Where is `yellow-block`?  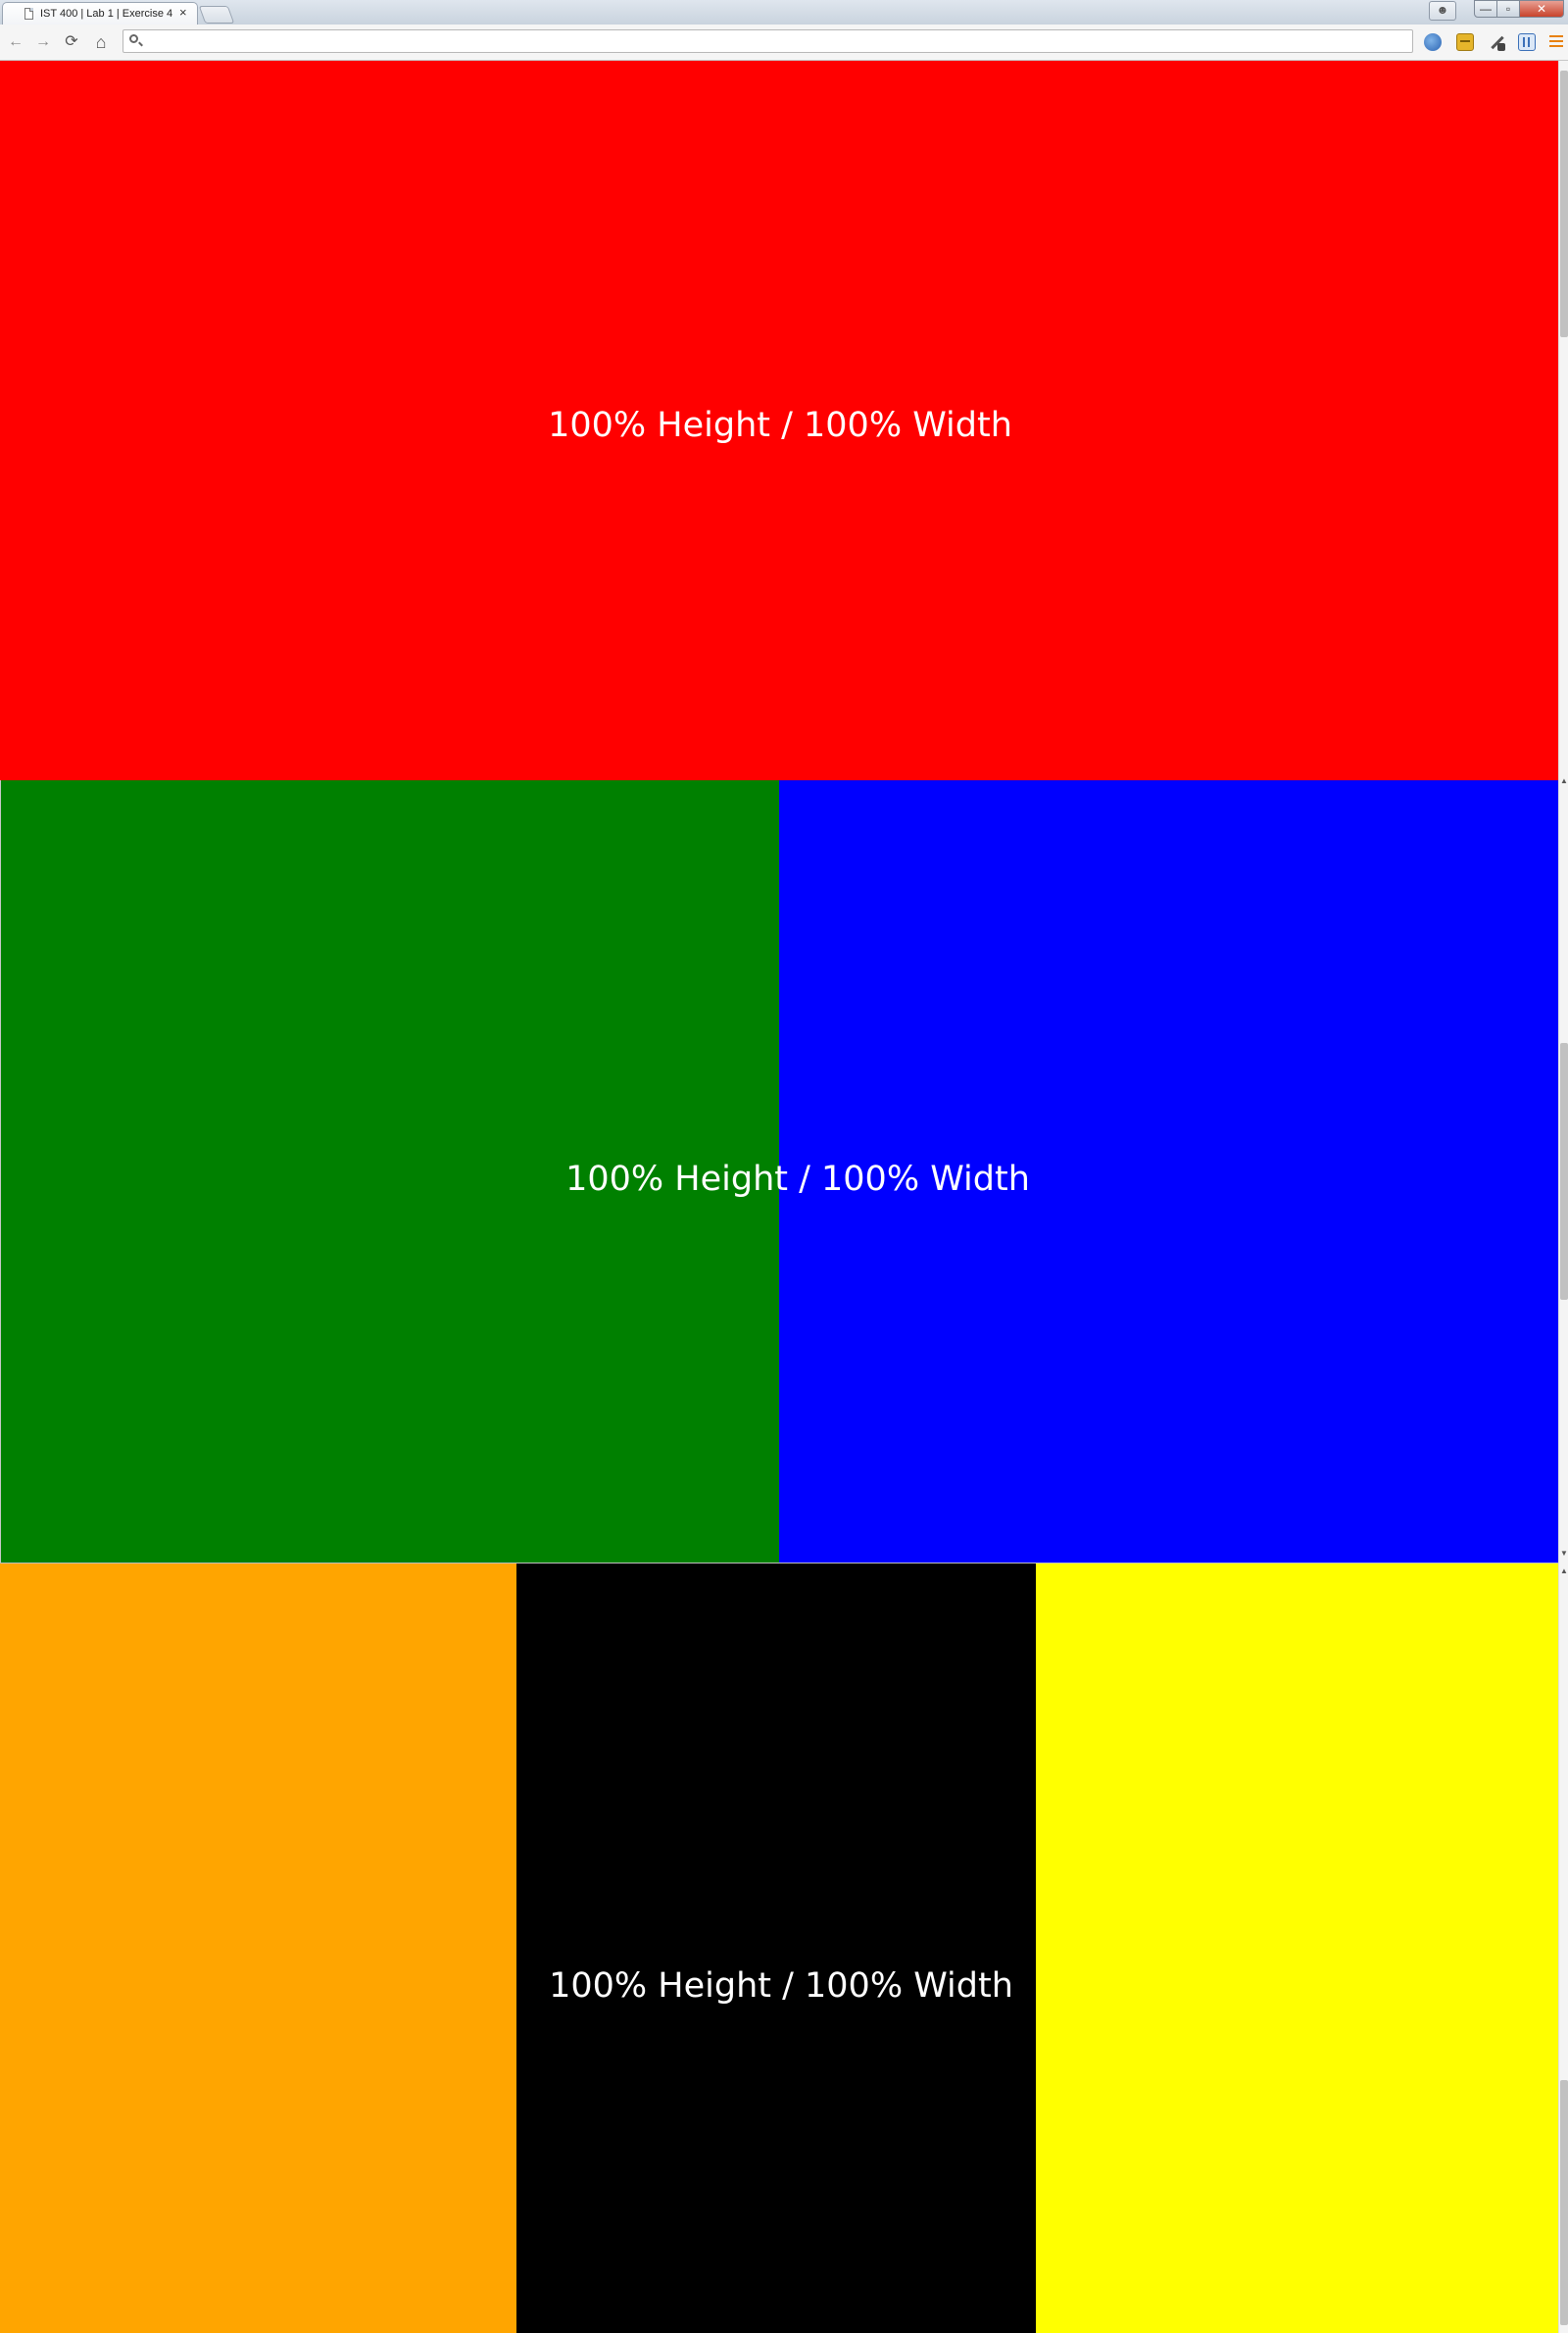 yellow-block is located at coordinates (1297, 1948).